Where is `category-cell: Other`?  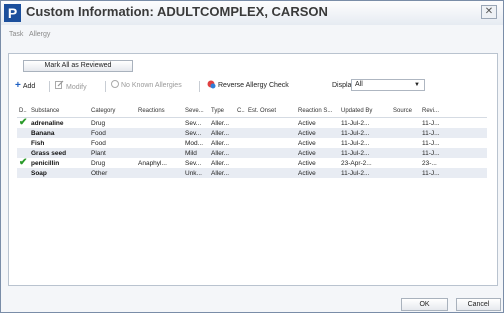 category-cell: Other is located at coordinates (112, 173).